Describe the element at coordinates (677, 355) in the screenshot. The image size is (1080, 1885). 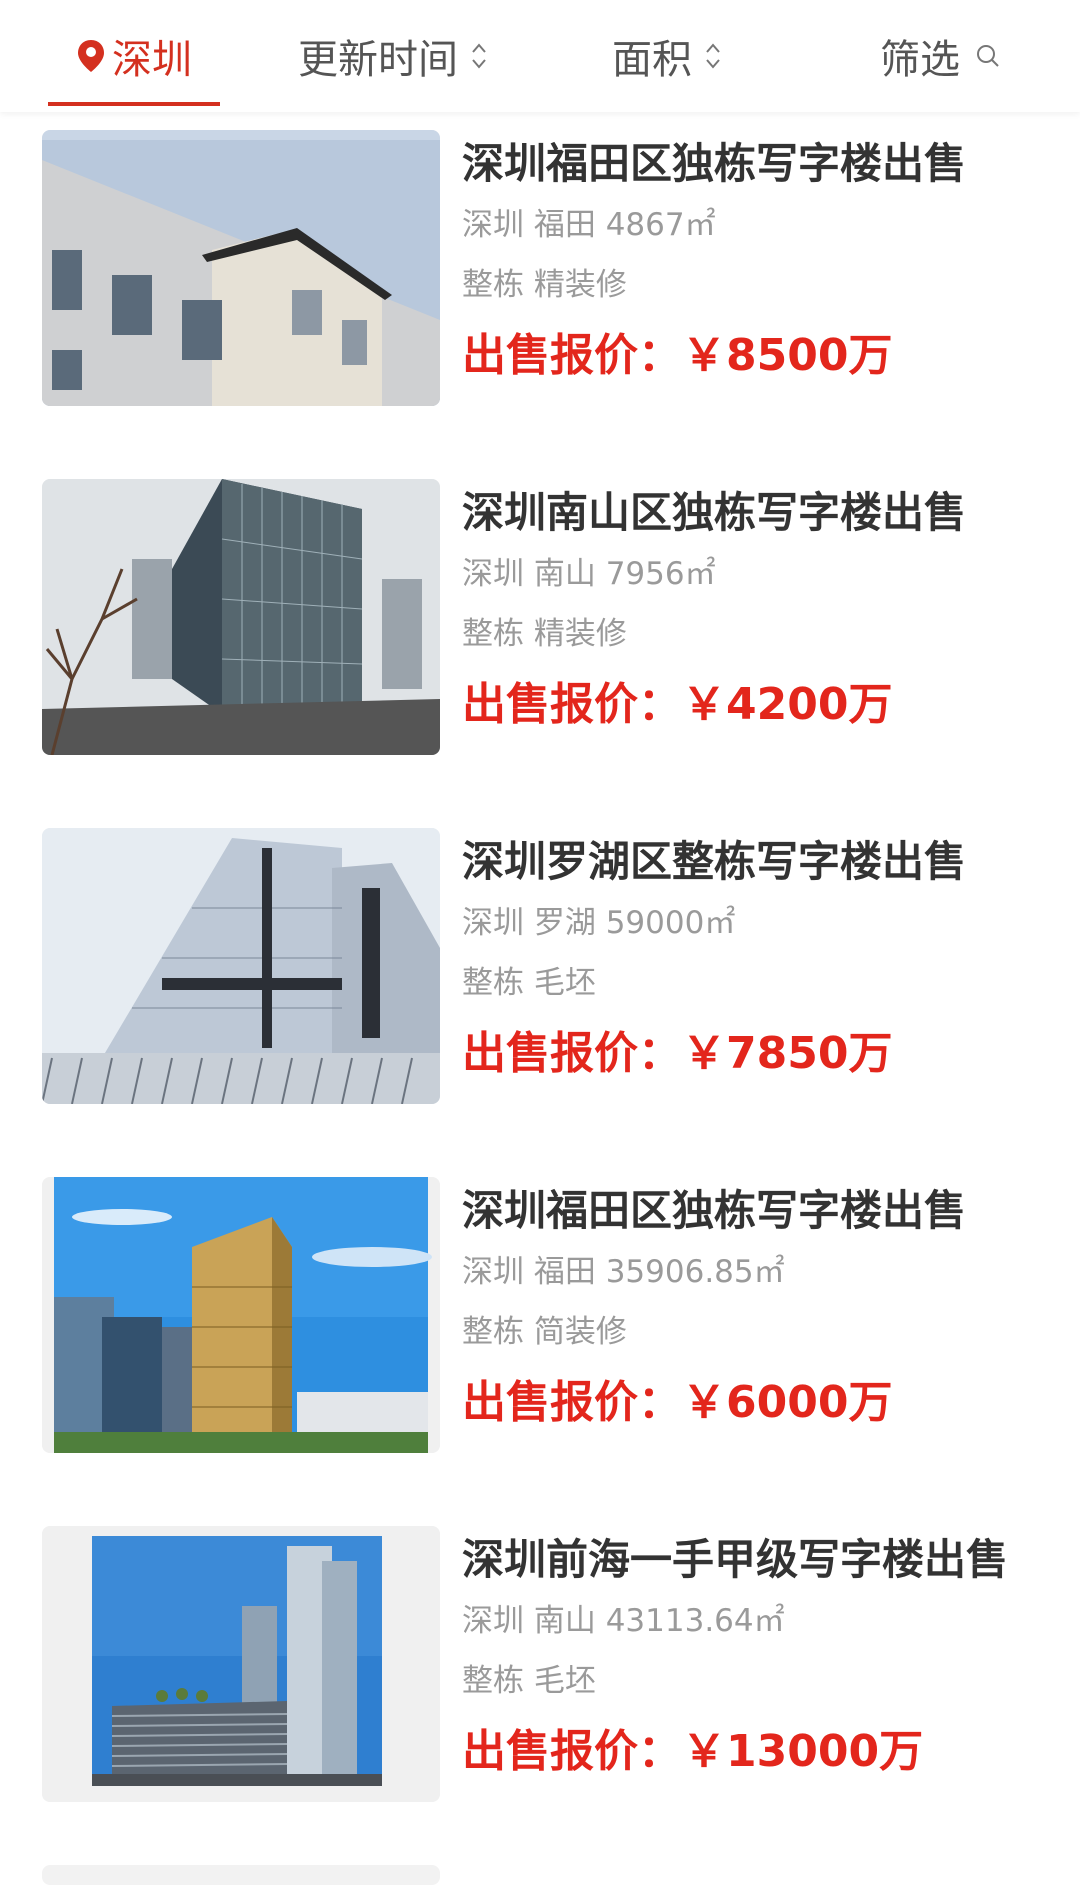
I see `listing-price: 出售报价：￥8500万` at that location.